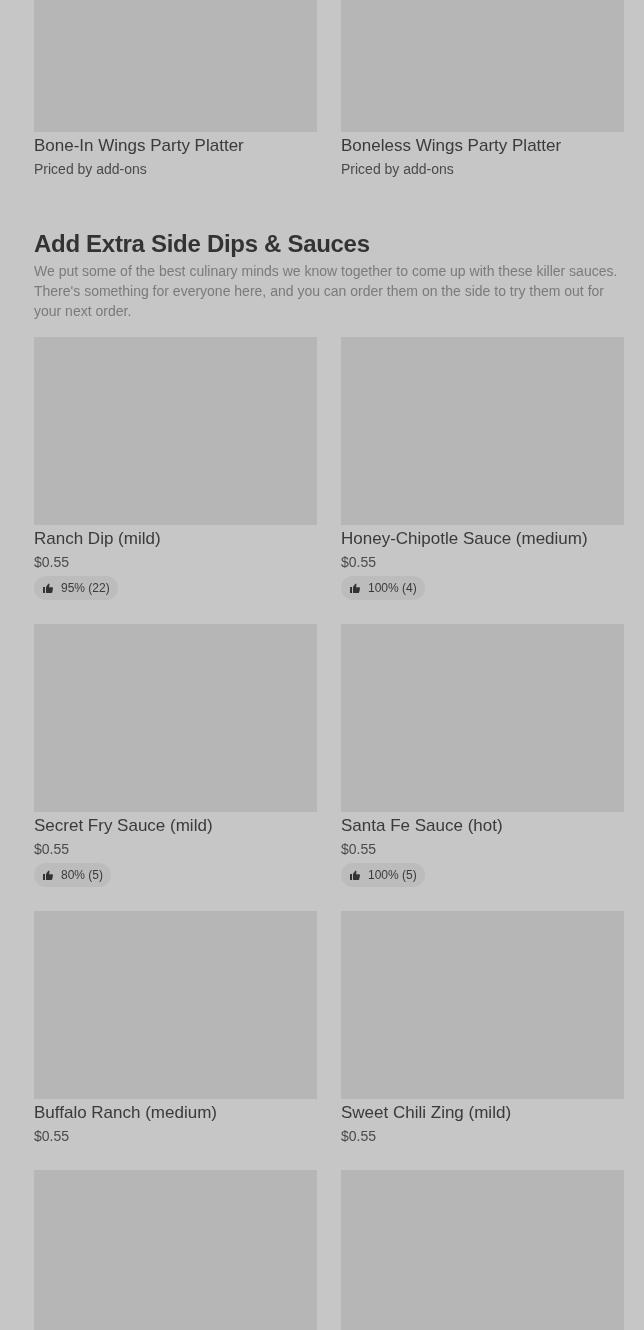 This screenshot has width=644, height=1330. Describe the element at coordinates (202, 244) in the screenshot. I see `section-title: Add Extra Side Dips & Sauces` at that location.